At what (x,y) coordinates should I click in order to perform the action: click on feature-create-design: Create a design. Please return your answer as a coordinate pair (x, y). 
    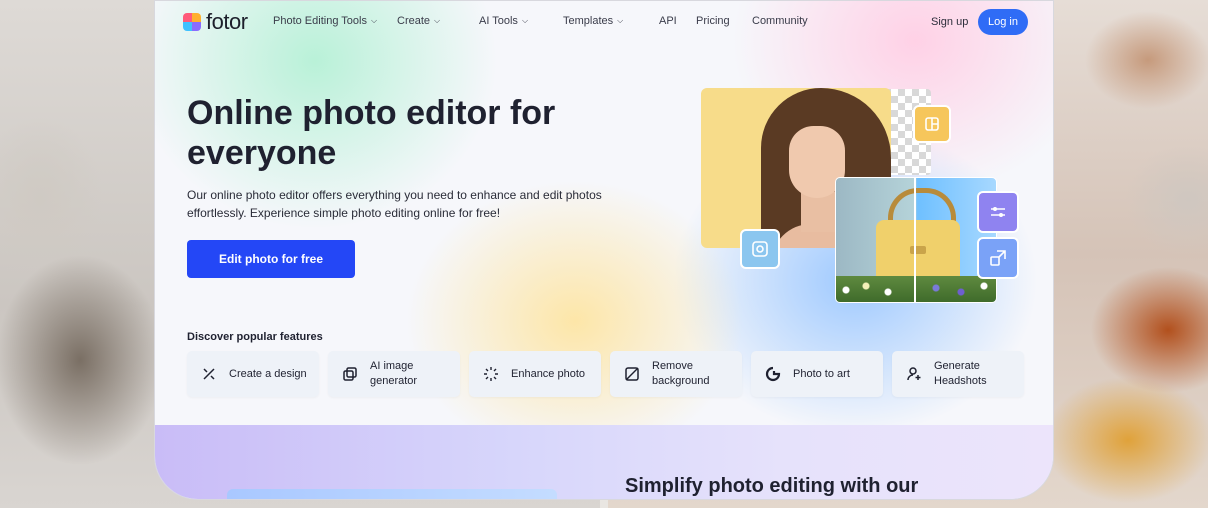
    Looking at the image, I should click on (253, 374).